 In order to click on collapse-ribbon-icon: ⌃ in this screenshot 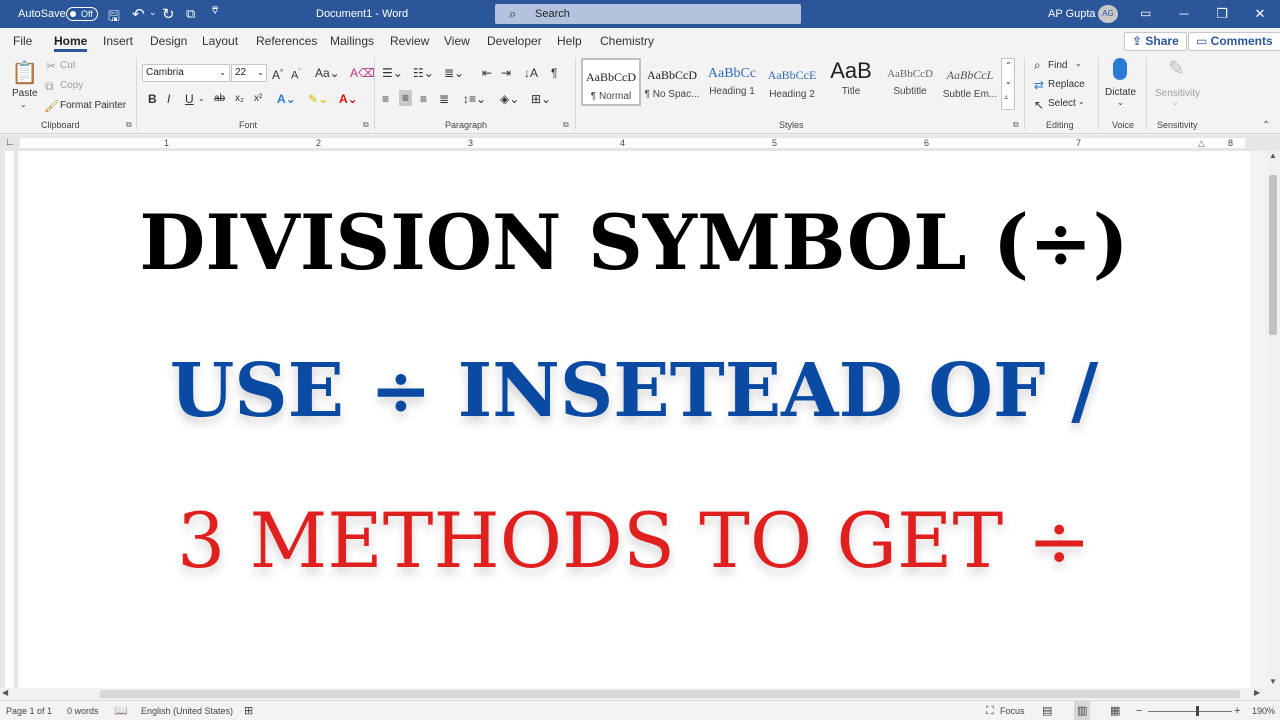, I will do `click(1266, 125)`.